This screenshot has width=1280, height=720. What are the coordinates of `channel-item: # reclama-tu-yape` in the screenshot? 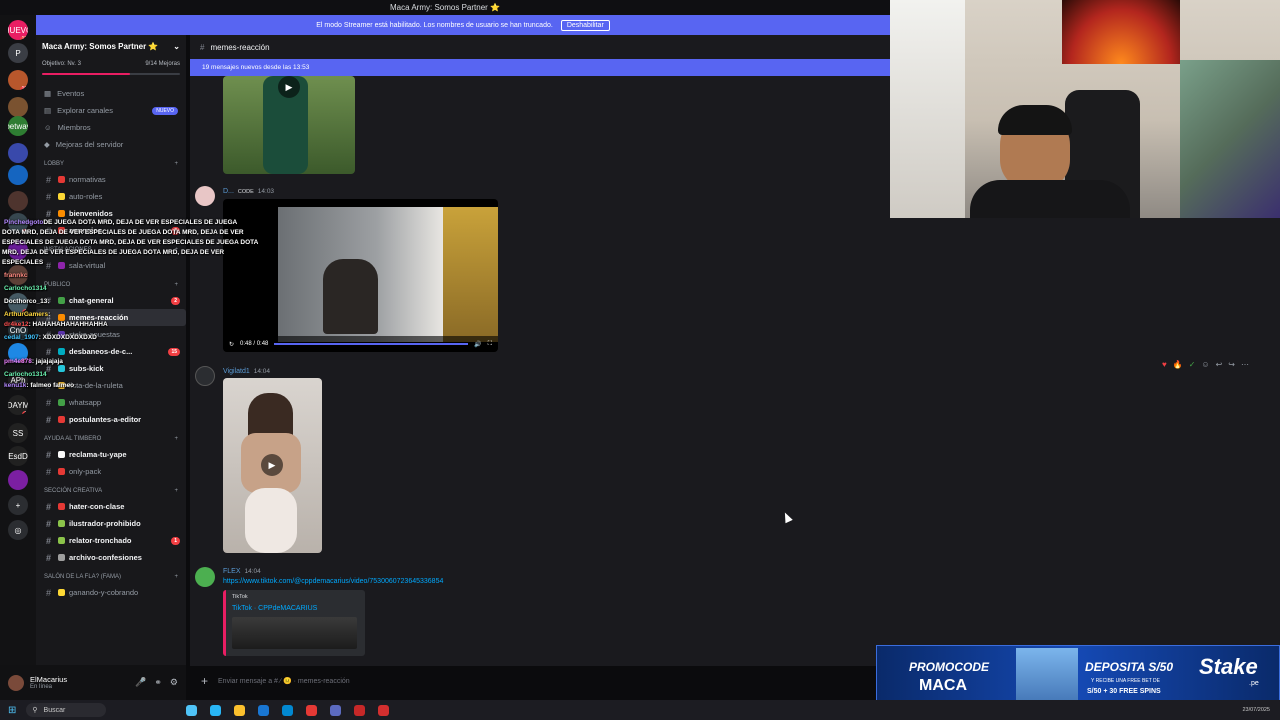 It's located at (111, 454).